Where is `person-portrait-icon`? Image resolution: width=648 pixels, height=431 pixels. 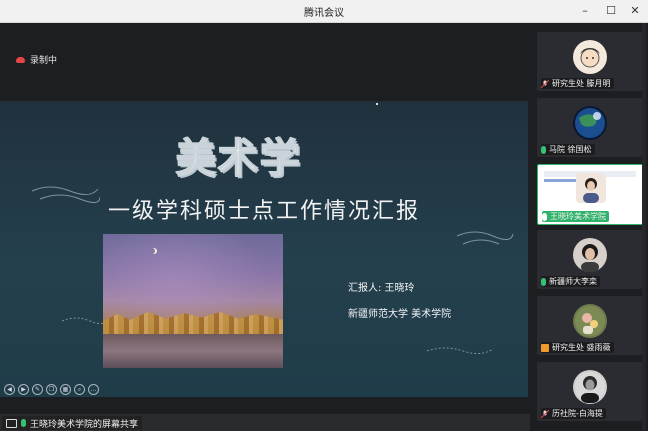
person-portrait-icon is located at coordinates (590, 258).